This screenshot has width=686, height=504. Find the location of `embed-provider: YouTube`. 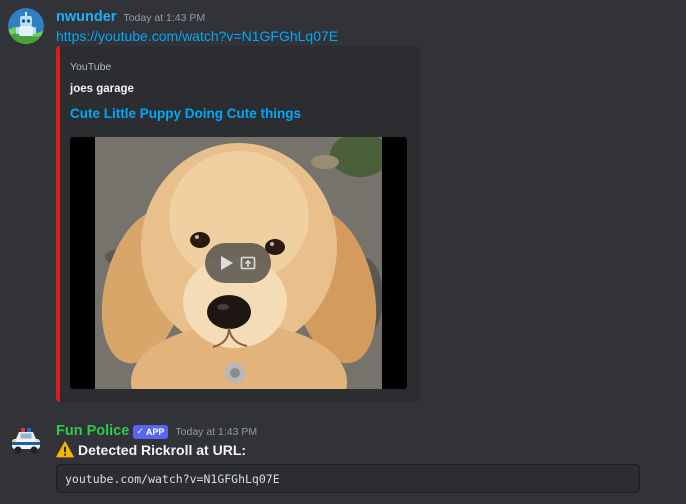

embed-provider: YouTube is located at coordinates (90, 67).